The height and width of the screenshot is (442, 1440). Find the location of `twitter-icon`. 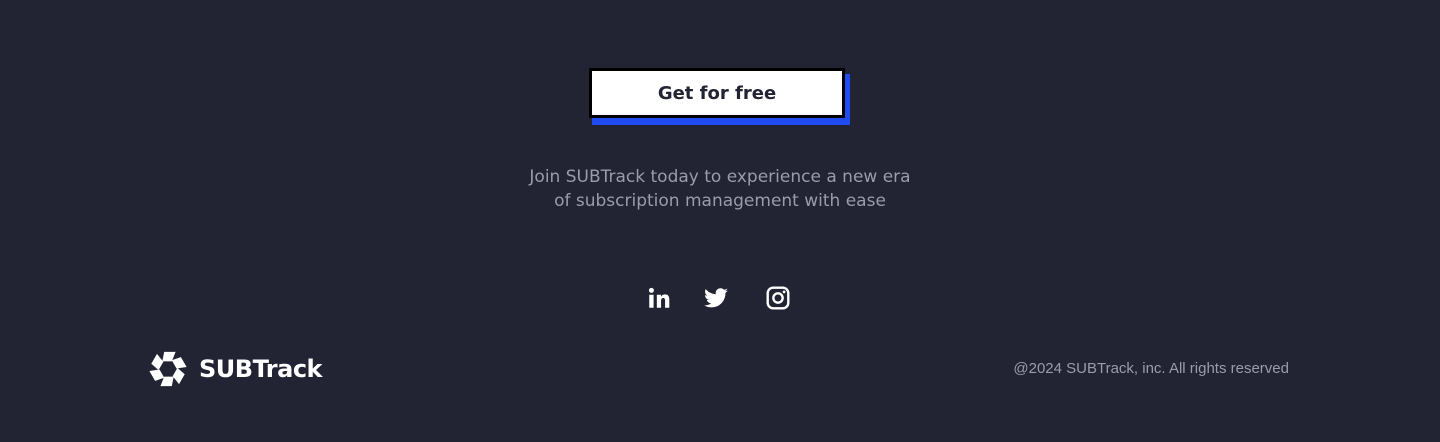

twitter-icon is located at coordinates (716, 298).